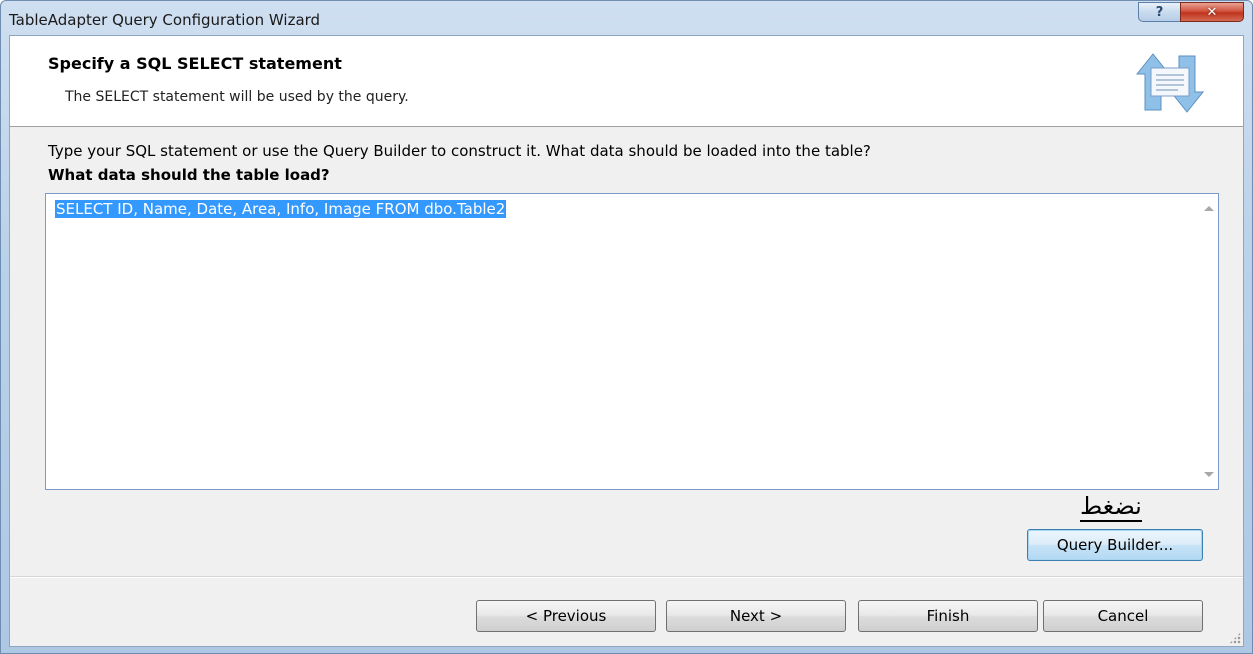 This screenshot has width=1253, height=654. Describe the element at coordinates (1235, 638) in the screenshot. I see `resize-grip-icon` at that location.